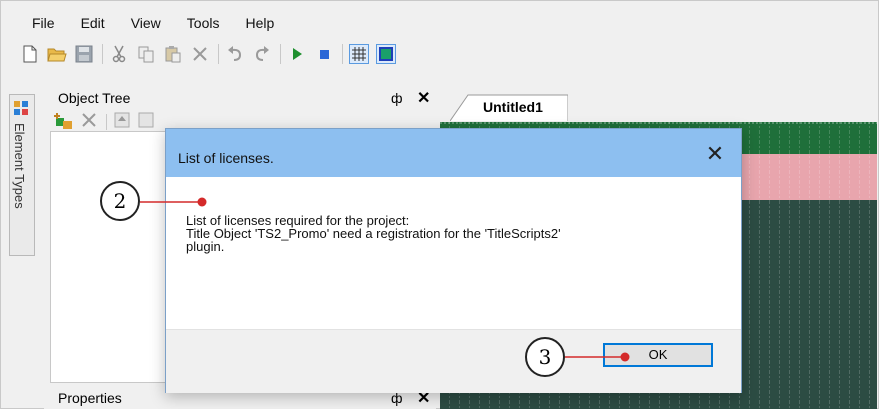 Image resolution: width=879 pixels, height=409 pixels. I want to click on save-icon, so click(84, 54).